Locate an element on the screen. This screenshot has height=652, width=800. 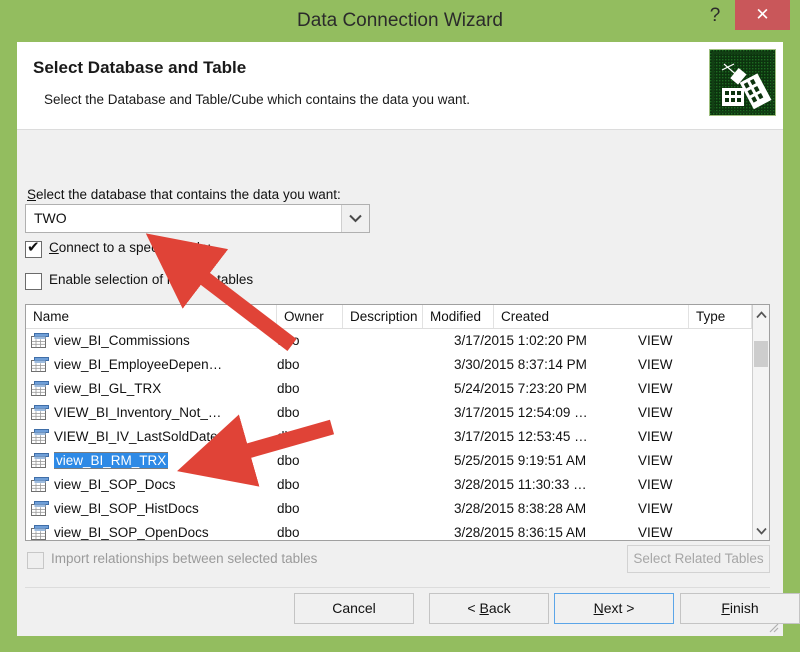
back-button-text: ack is located at coordinates (499, 608).